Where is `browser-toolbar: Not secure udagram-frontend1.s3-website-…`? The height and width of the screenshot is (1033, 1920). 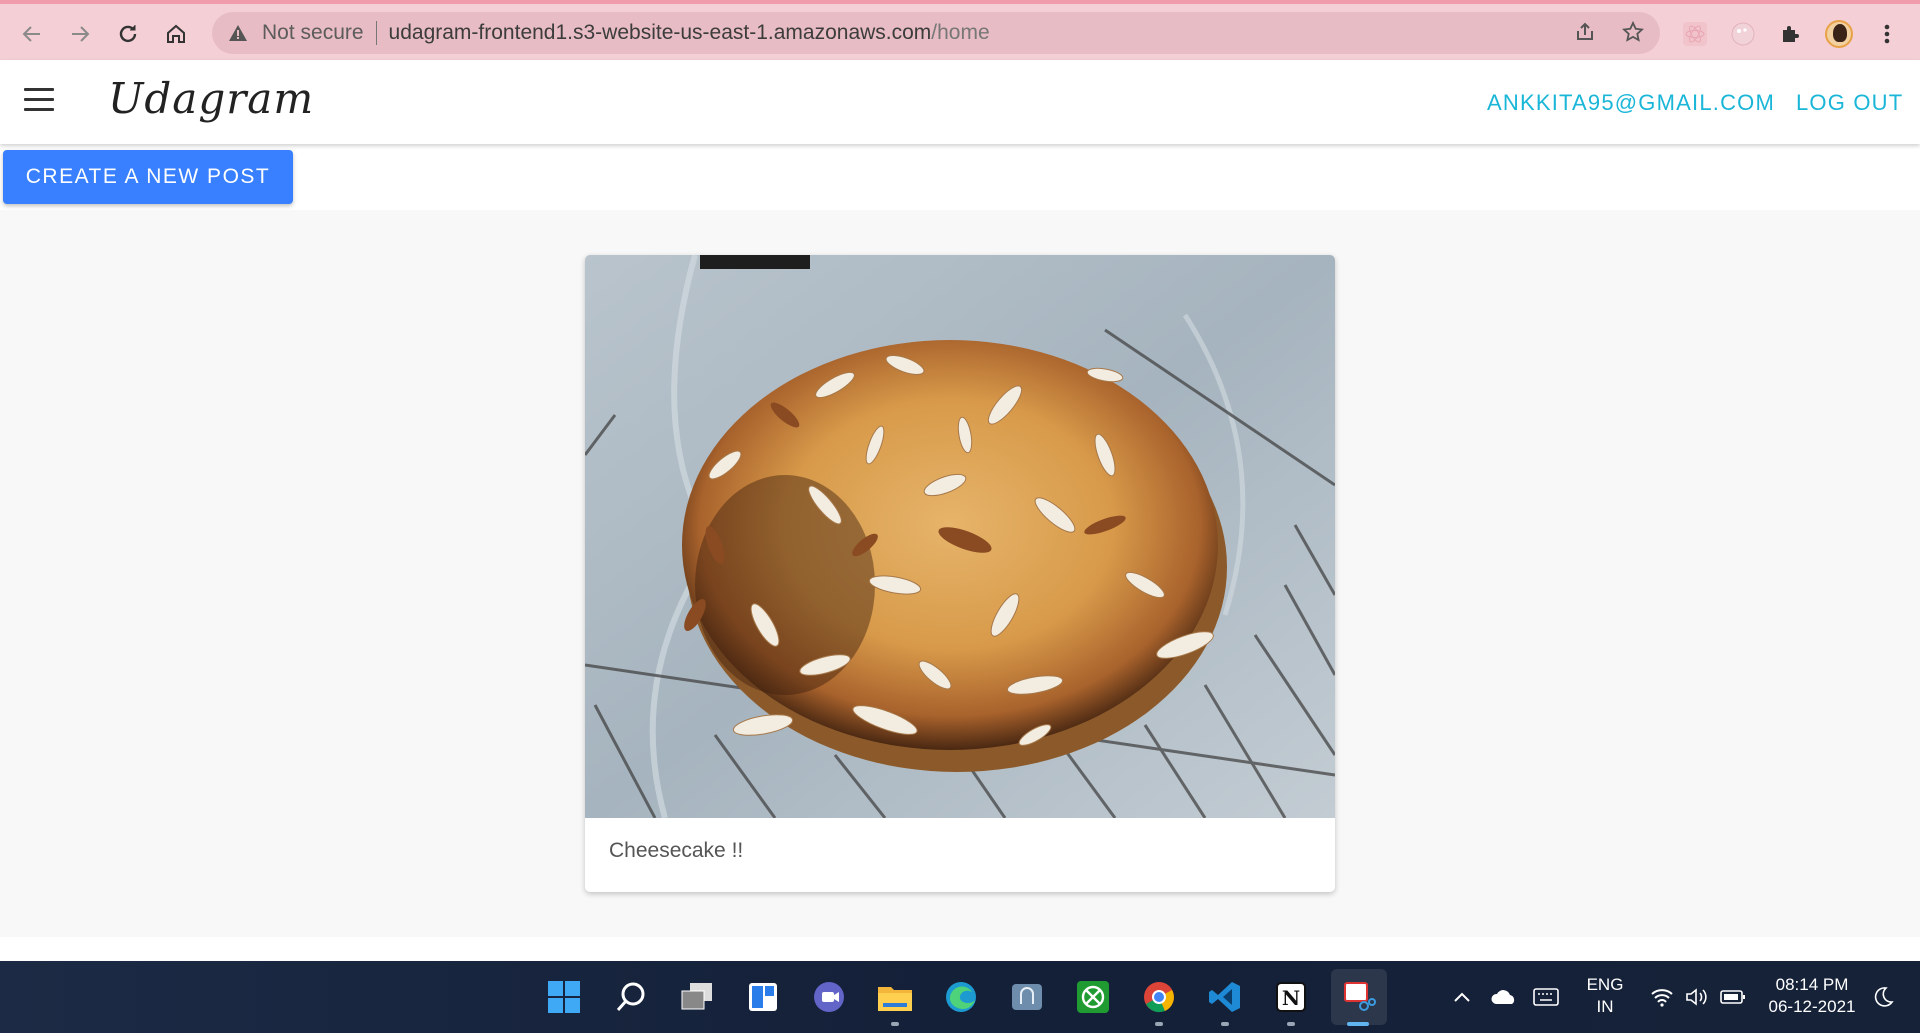
browser-toolbar: Not secure udagram-frontend1.s3-website-… is located at coordinates (960, 30).